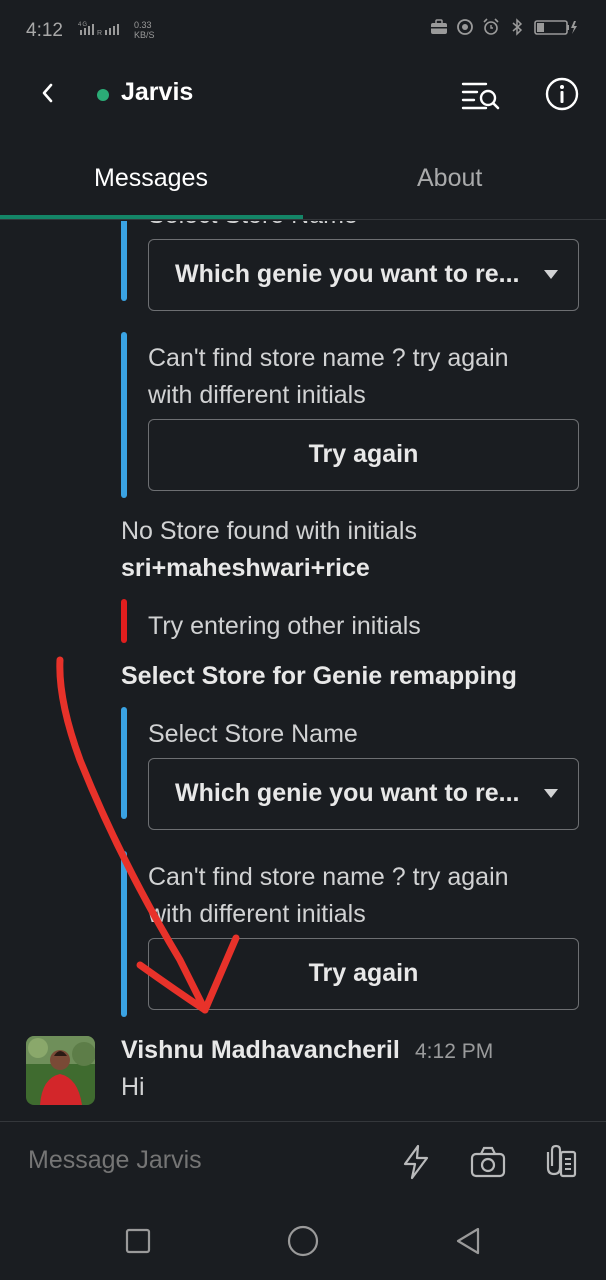 The height and width of the screenshot is (1280, 606). Describe the element at coordinates (151, 217) in the screenshot. I see `active-tab-indicator` at that location.